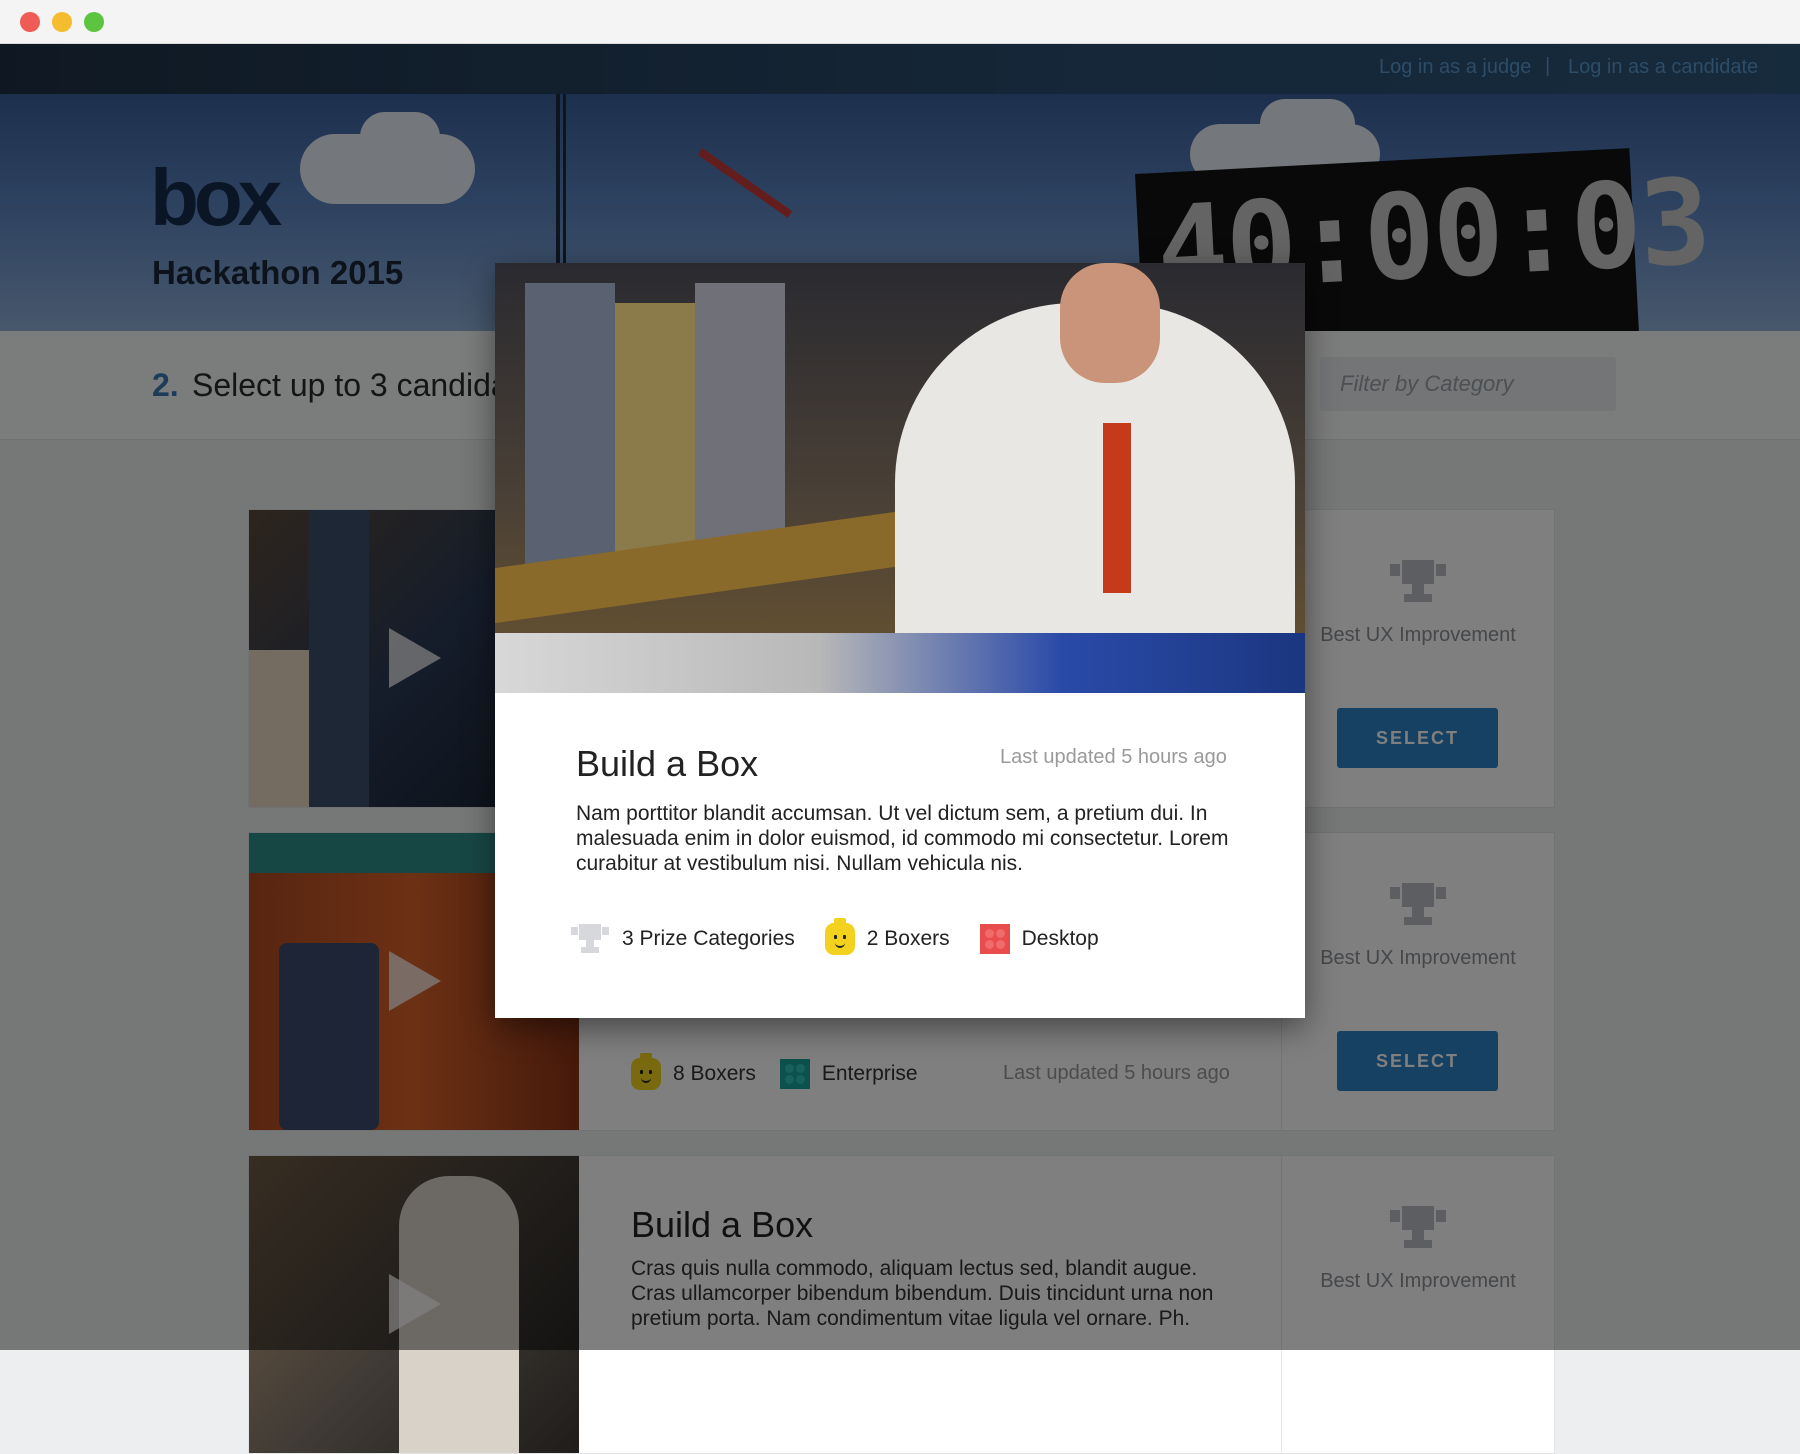 The height and width of the screenshot is (1454, 1800). Describe the element at coordinates (62, 22) in the screenshot. I see `minimize-window-button` at that location.